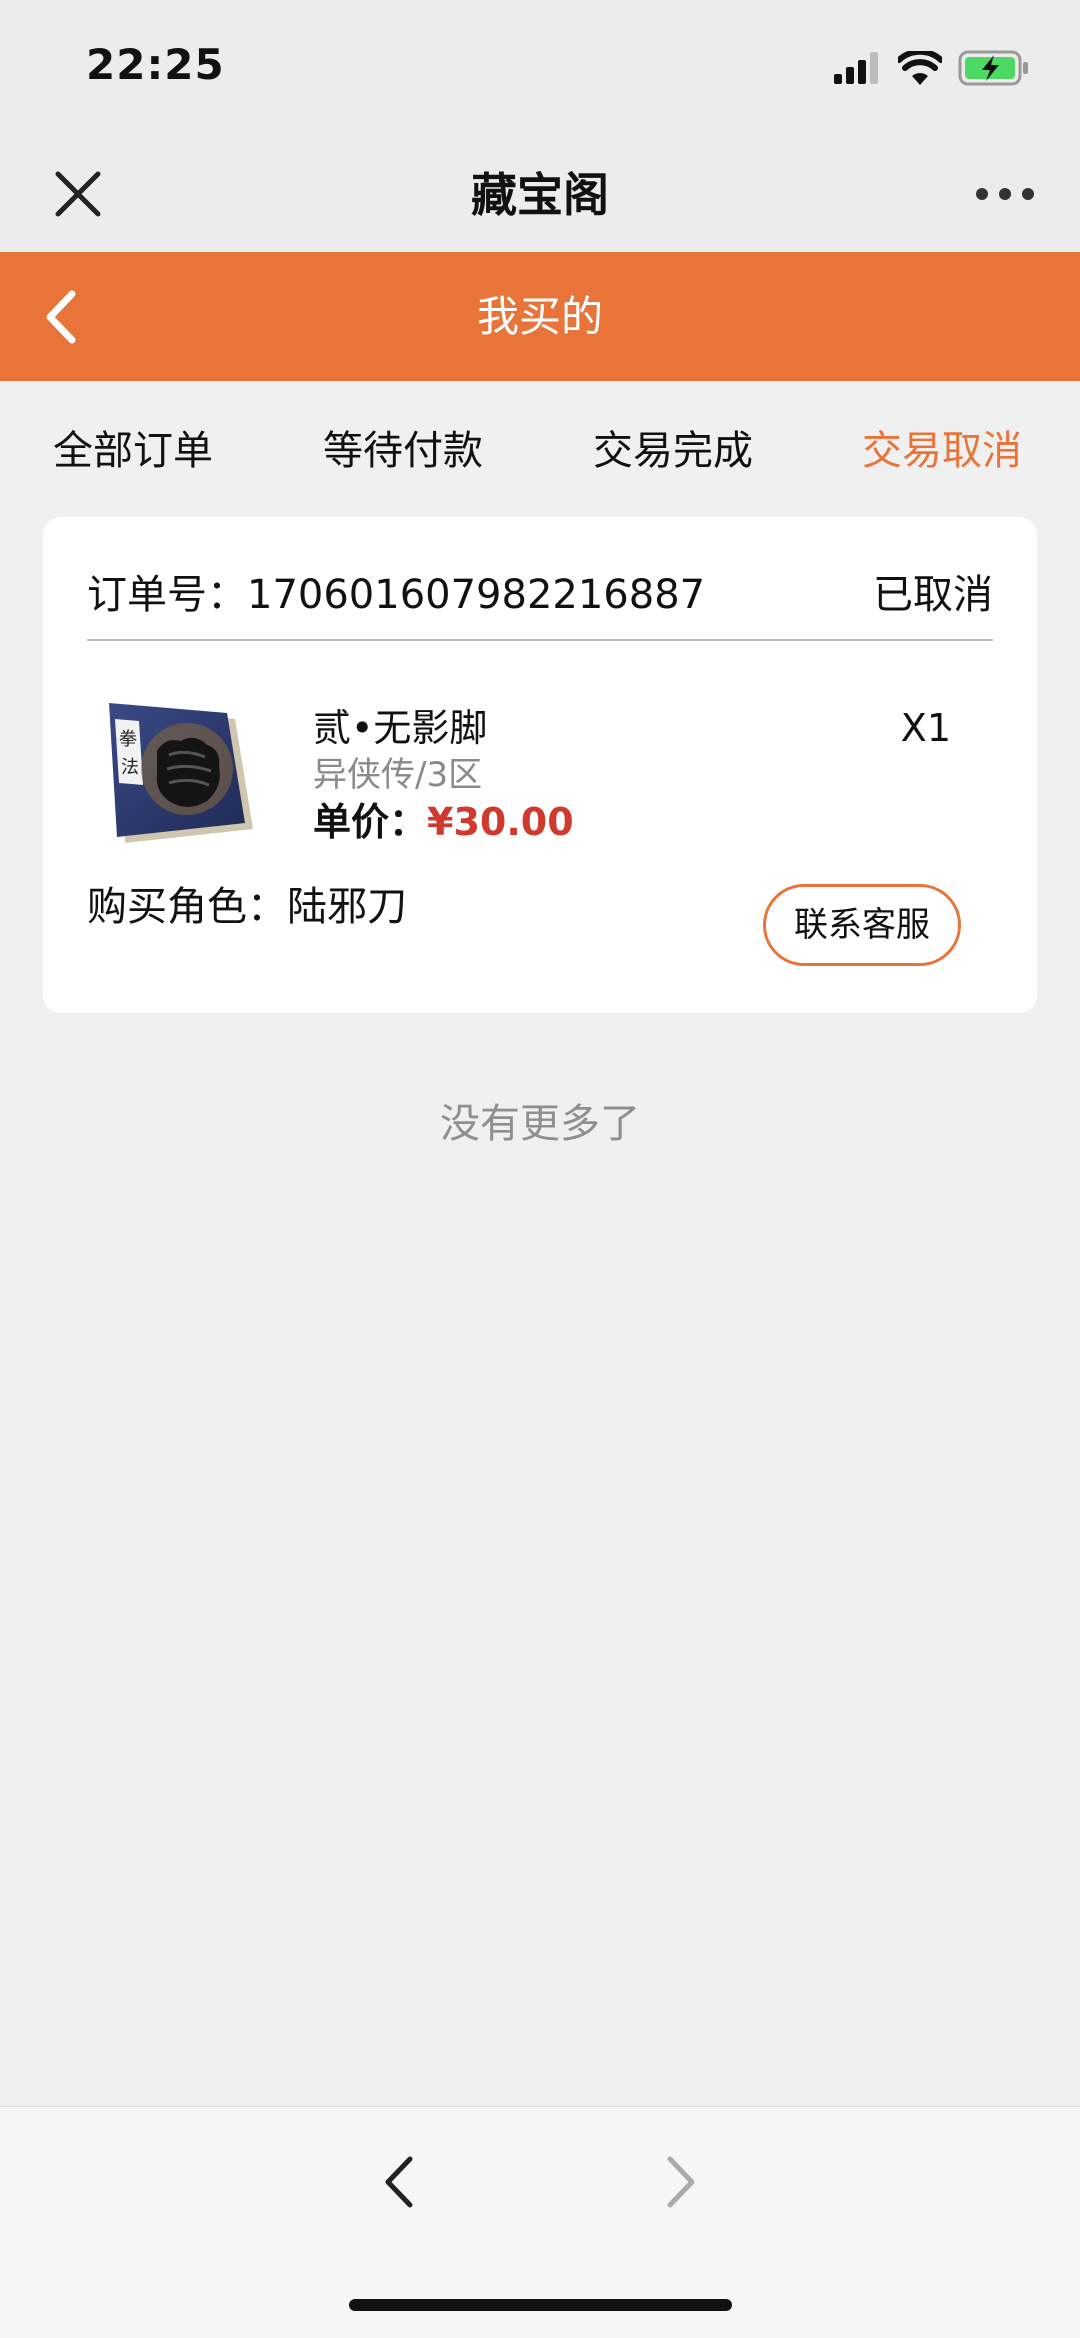  Describe the element at coordinates (476, 595) in the screenshot. I see `order-number-value: 170601607982216887` at that location.